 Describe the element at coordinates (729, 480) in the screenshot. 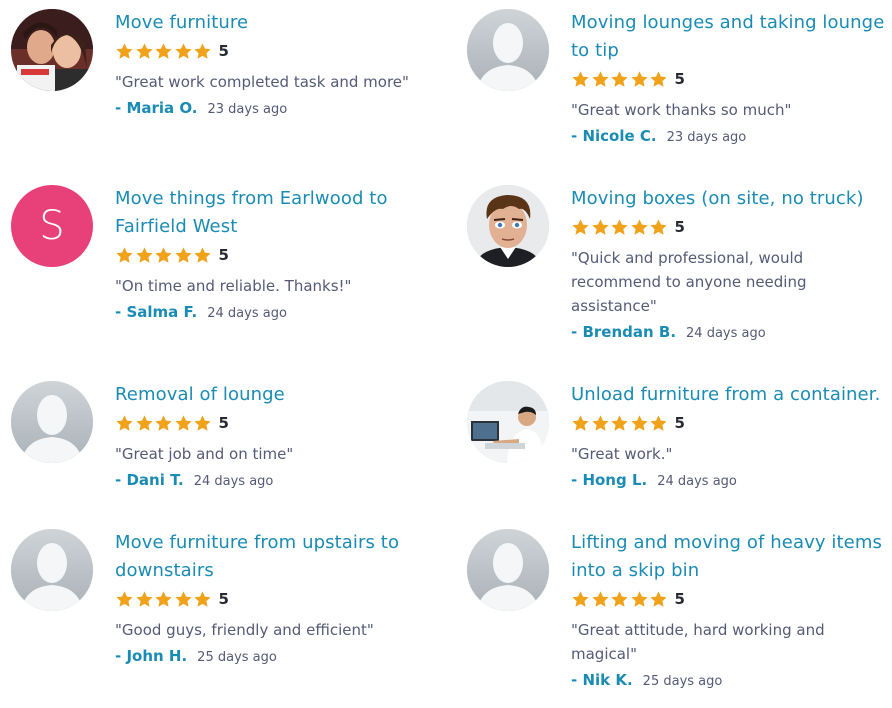

I see `review-meta: - Hong L. 24 days ago` at that location.